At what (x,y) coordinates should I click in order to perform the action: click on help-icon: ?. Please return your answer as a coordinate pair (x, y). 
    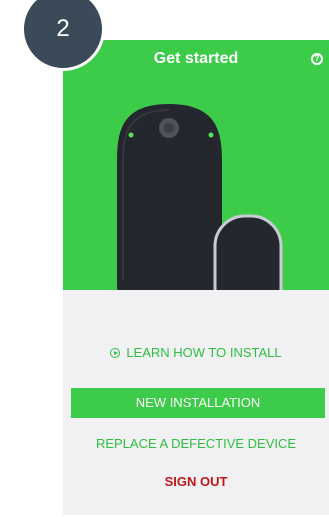
    Looking at the image, I should click on (317, 59).